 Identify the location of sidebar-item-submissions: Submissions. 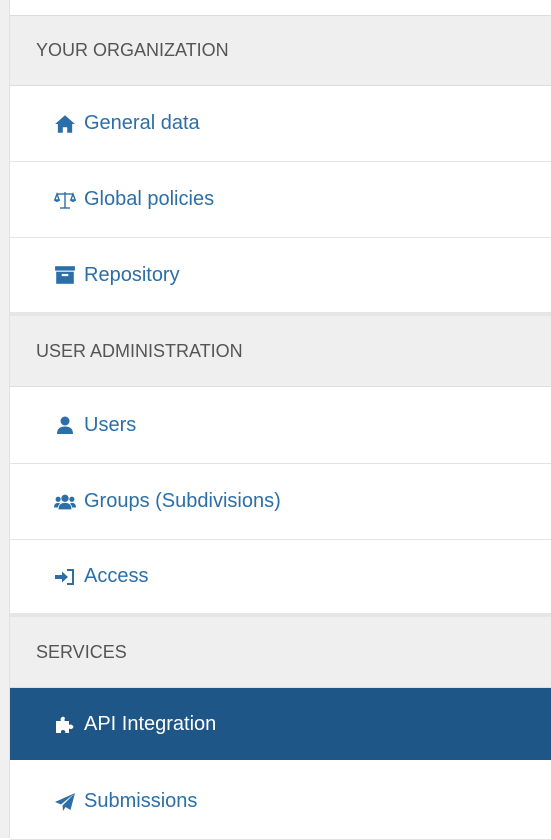
(280, 802).